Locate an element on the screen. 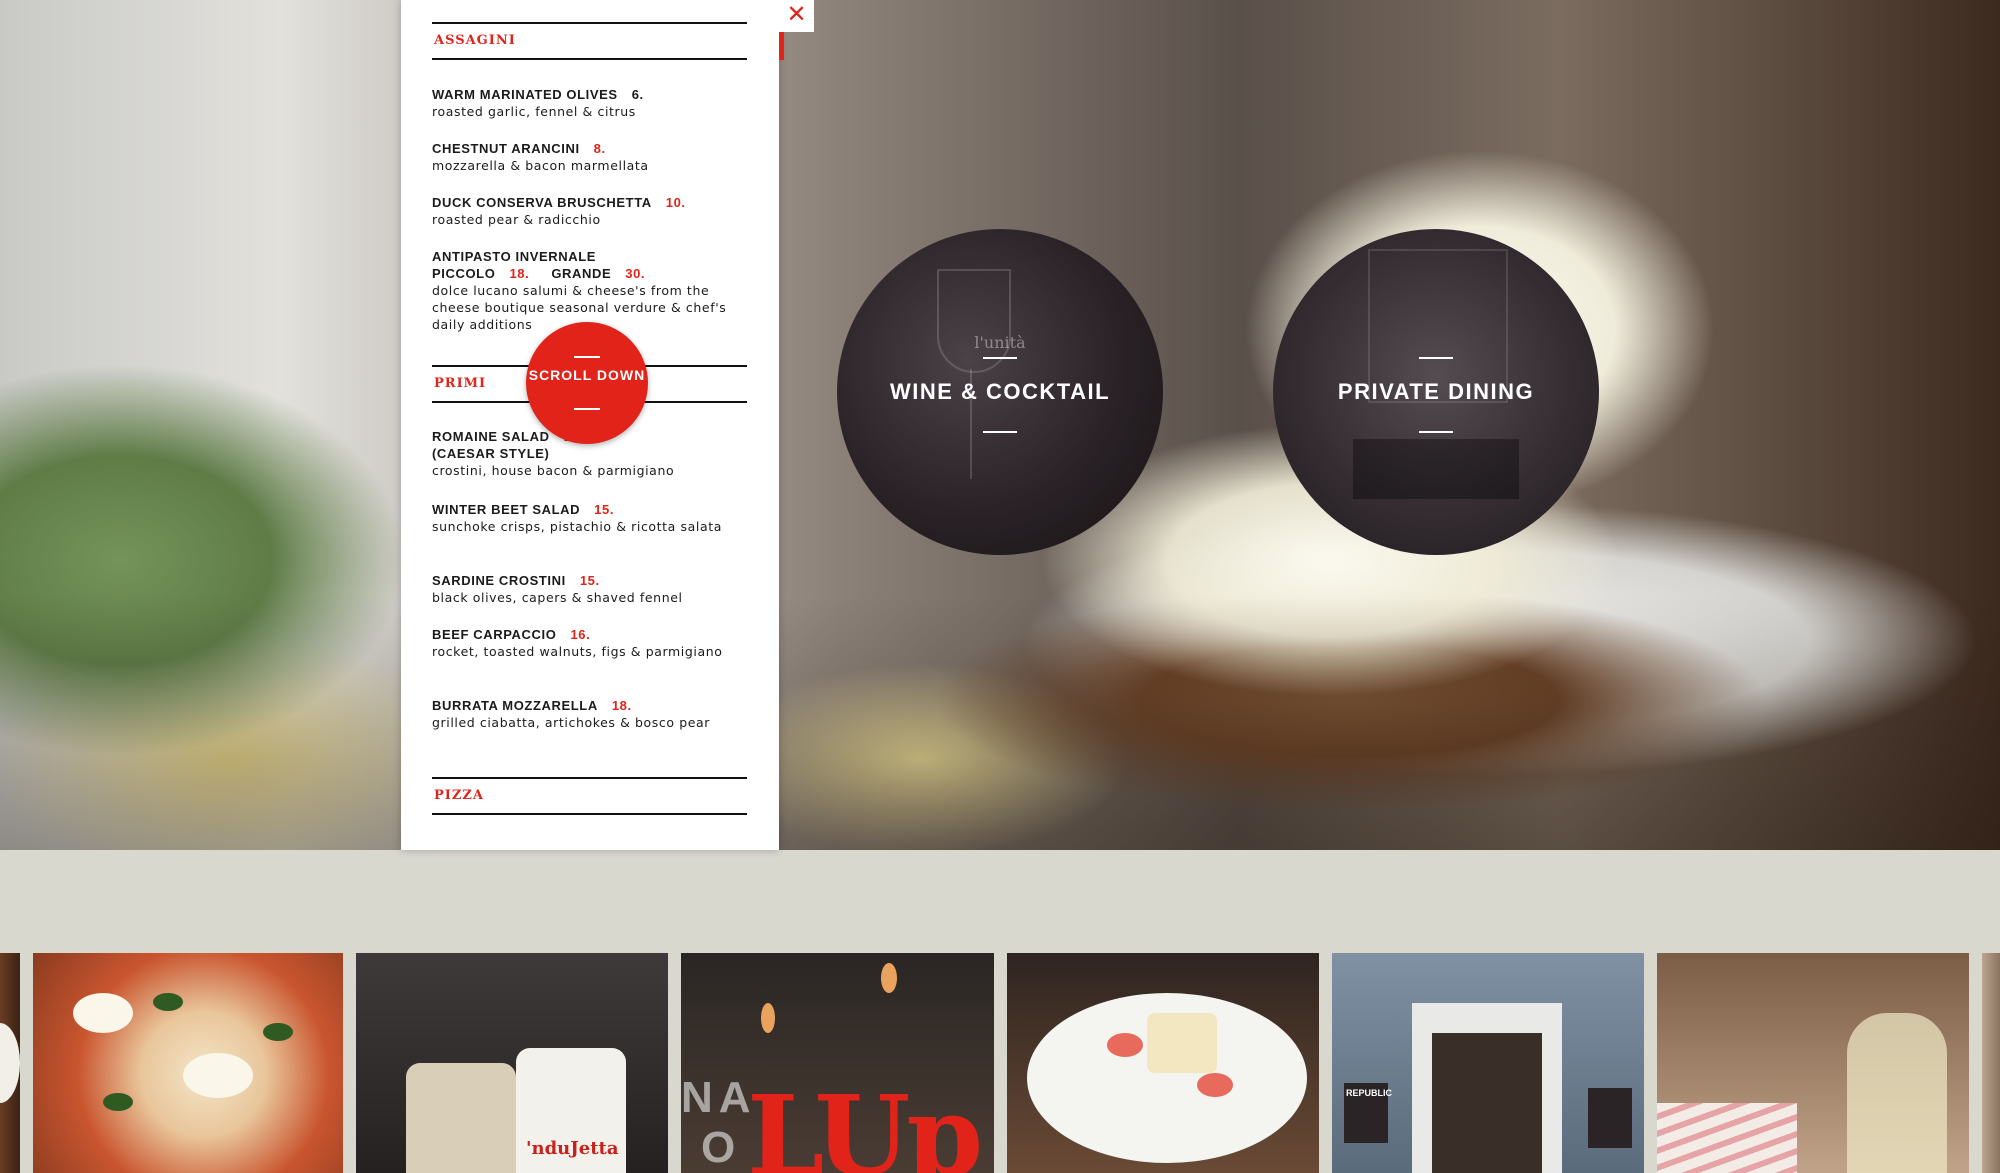 The width and height of the screenshot is (2000, 1173). poster-shape is located at coordinates (1610, 1118).